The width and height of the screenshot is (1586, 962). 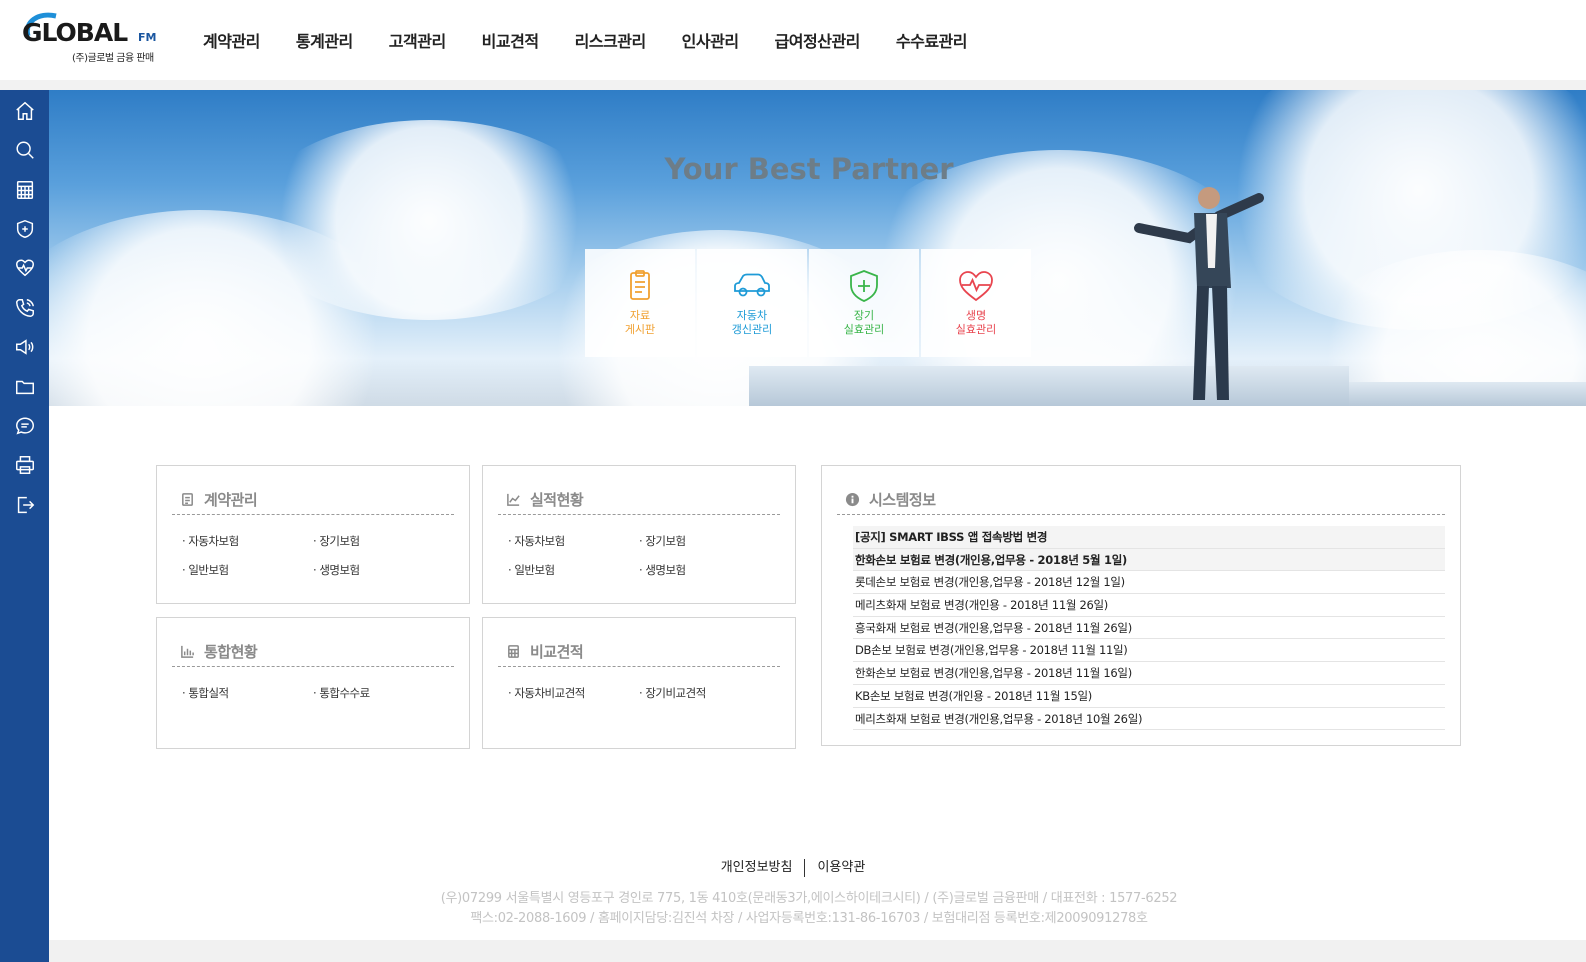 What do you see at coordinates (378, 570) in the screenshot?
I see `link-contract-life: 생명보험` at bounding box center [378, 570].